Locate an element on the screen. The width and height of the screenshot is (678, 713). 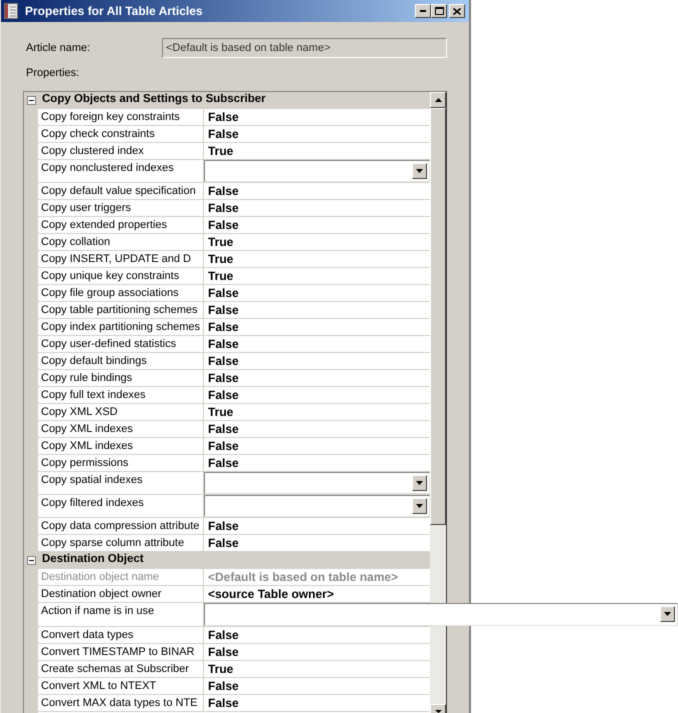
scrollbar is located at coordinates (438, 402).